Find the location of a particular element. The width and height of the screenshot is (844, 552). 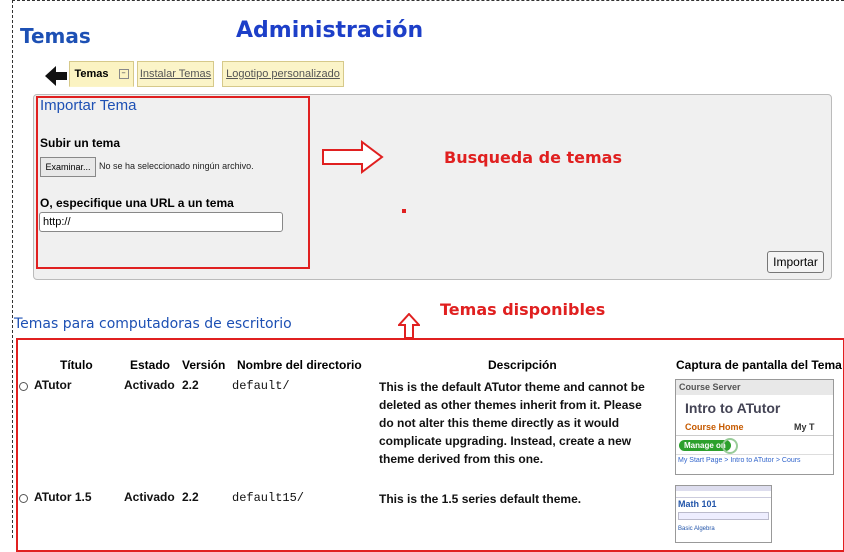

collapse-icon: – is located at coordinates (123, 74).